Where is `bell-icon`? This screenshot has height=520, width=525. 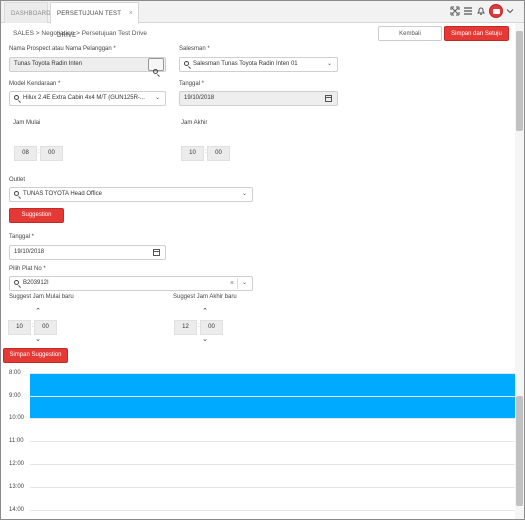 bell-icon is located at coordinates (481, 12).